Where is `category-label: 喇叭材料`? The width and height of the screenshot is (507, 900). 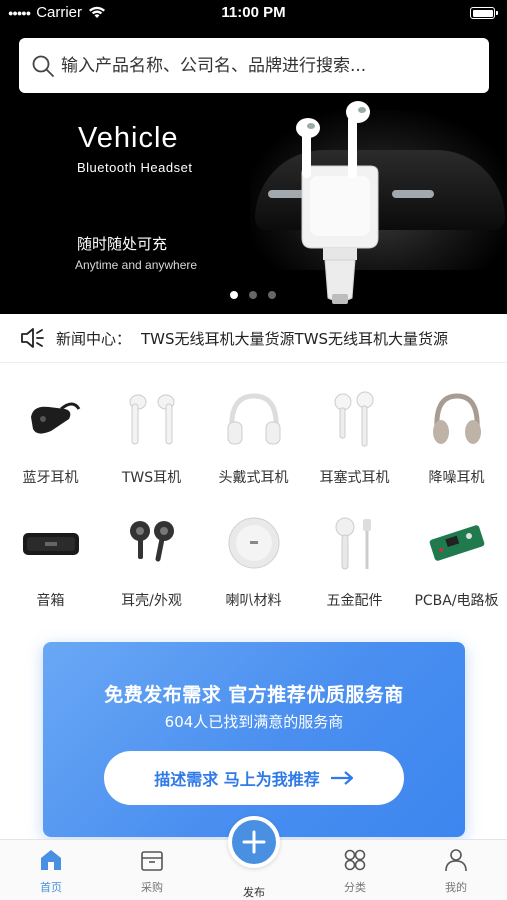 category-label: 喇叭材料 is located at coordinates (253, 601).